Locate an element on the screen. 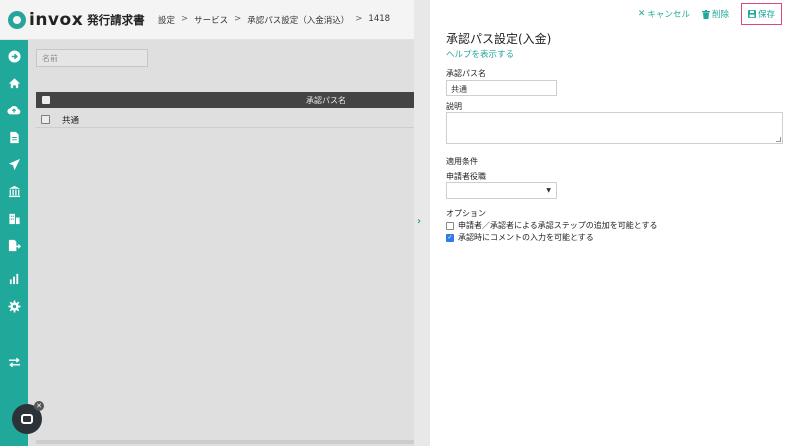 Image resolution: width=800 pixels, height=446 pixels. table-row: 共通 is located at coordinates (225, 119).